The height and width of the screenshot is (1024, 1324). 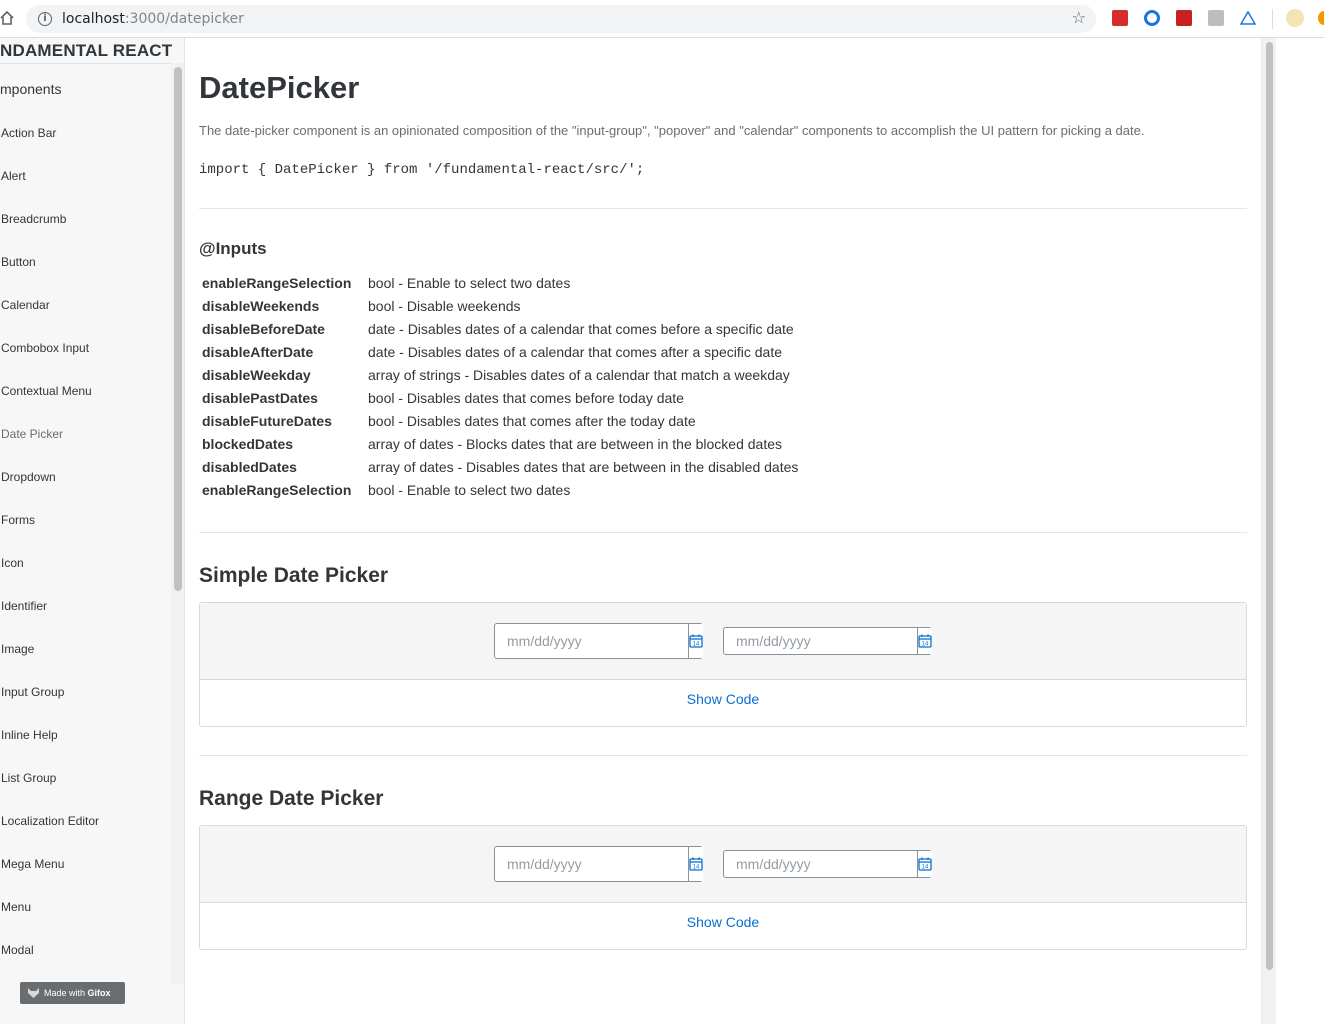 I want to click on sidebar-heading: mponents, so click(x=31, y=89).